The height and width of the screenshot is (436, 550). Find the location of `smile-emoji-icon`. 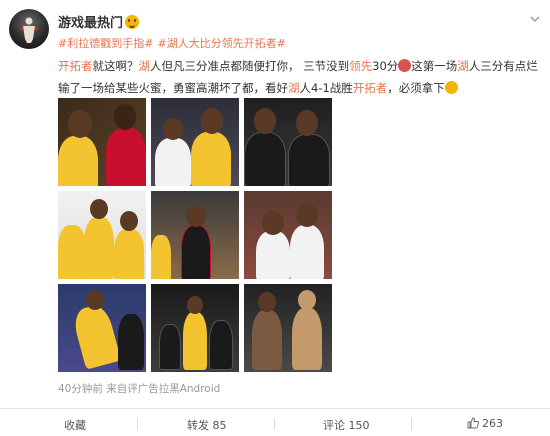

smile-emoji-icon is located at coordinates (451, 87).